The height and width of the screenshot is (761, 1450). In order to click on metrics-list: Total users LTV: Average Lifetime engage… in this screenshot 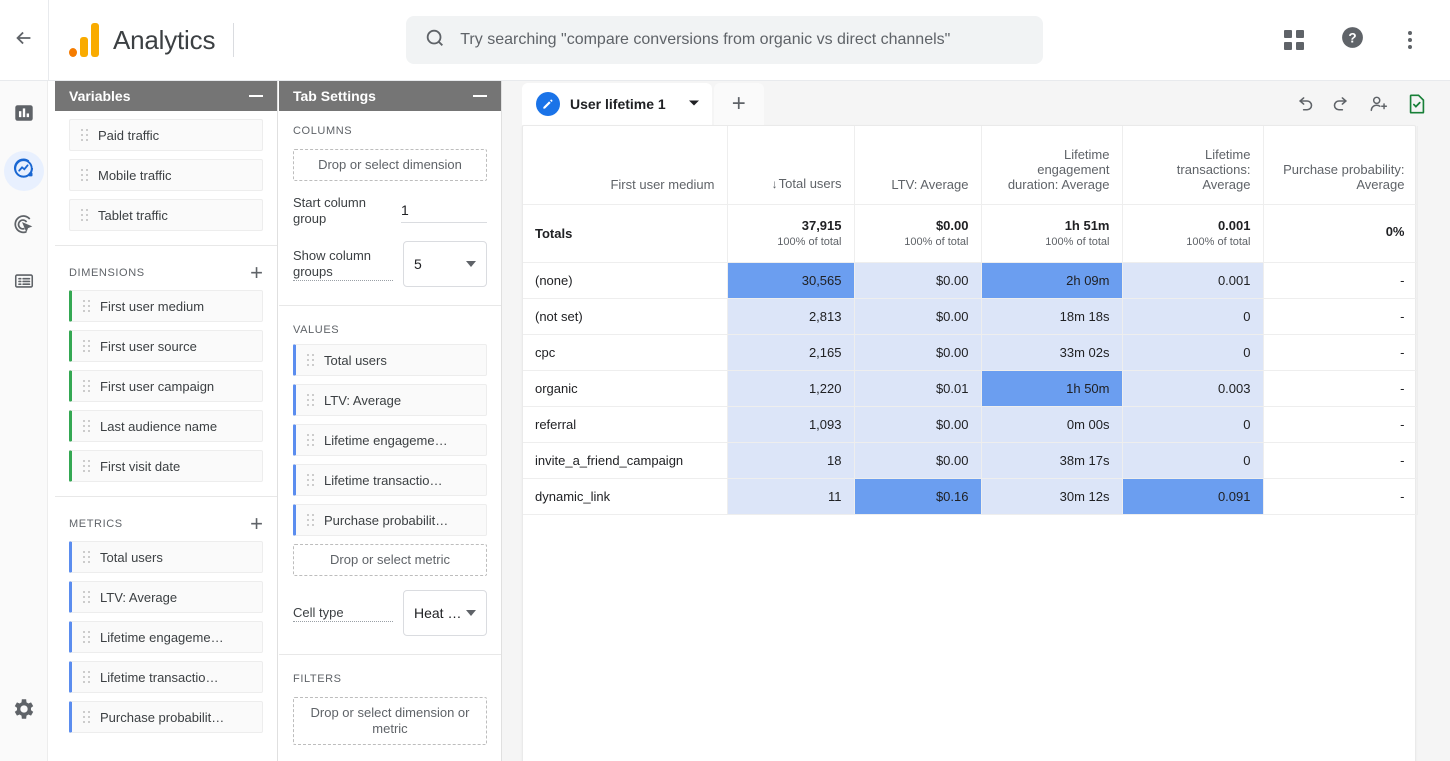, I will do `click(166, 637)`.